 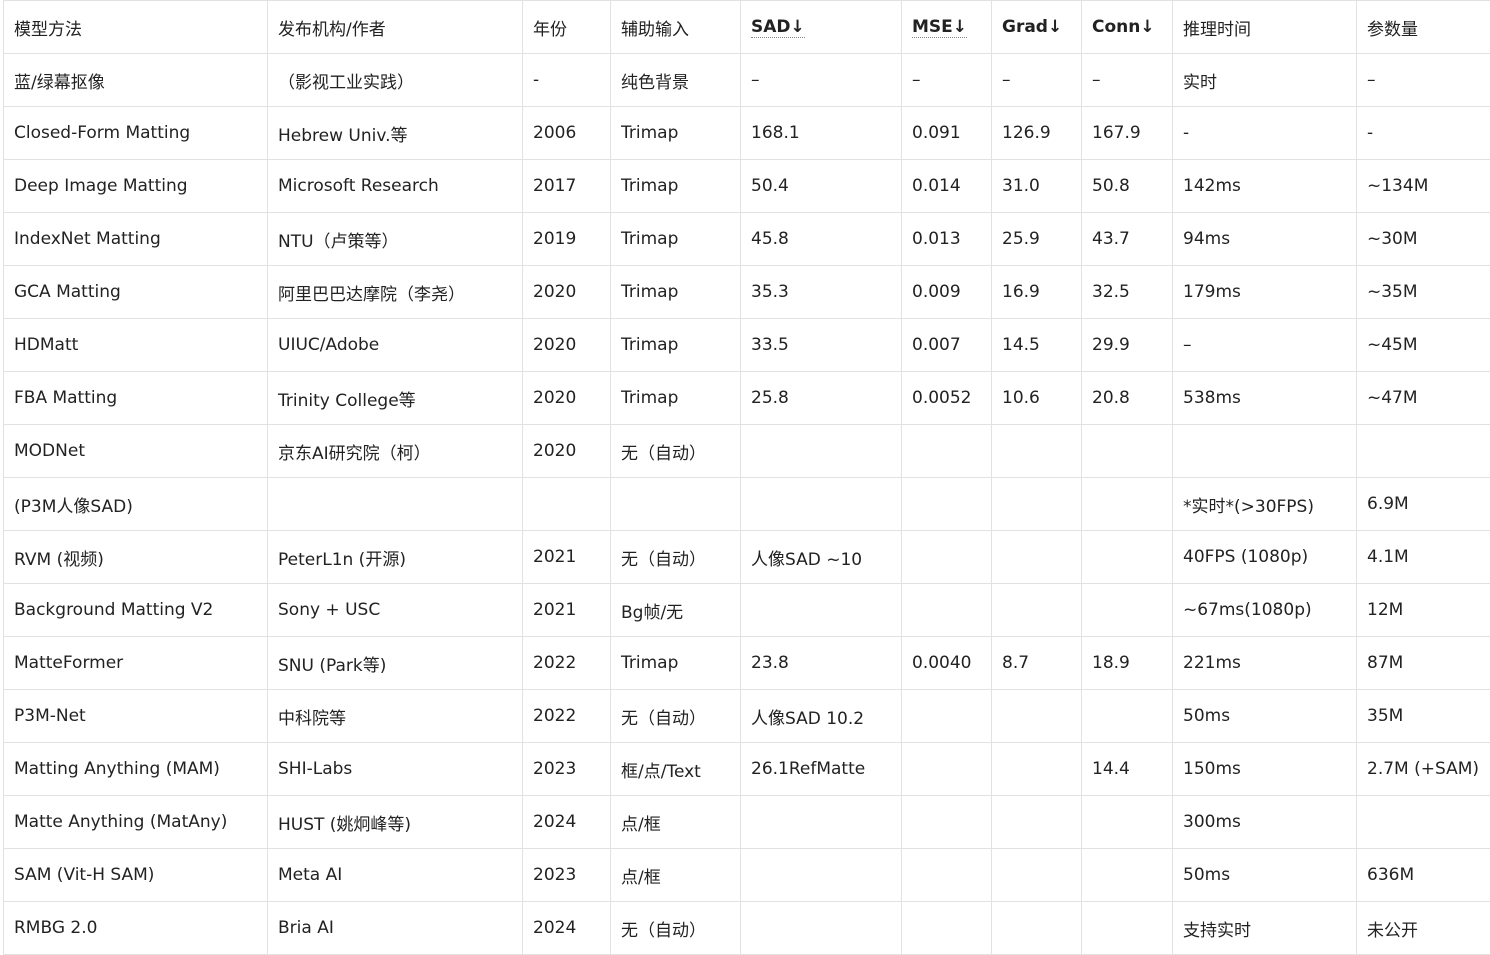 I want to click on table-cell: MatteFormer, so click(x=136, y=663).